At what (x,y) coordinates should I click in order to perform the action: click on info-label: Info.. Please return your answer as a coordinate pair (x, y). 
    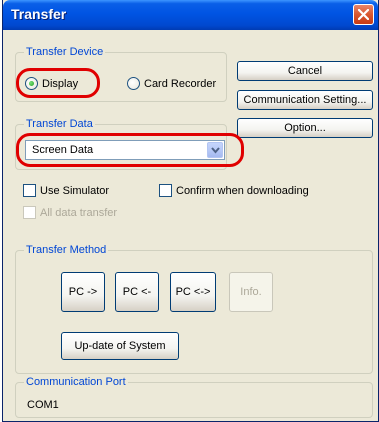
    Looking at the image, I should click on (251, 292).